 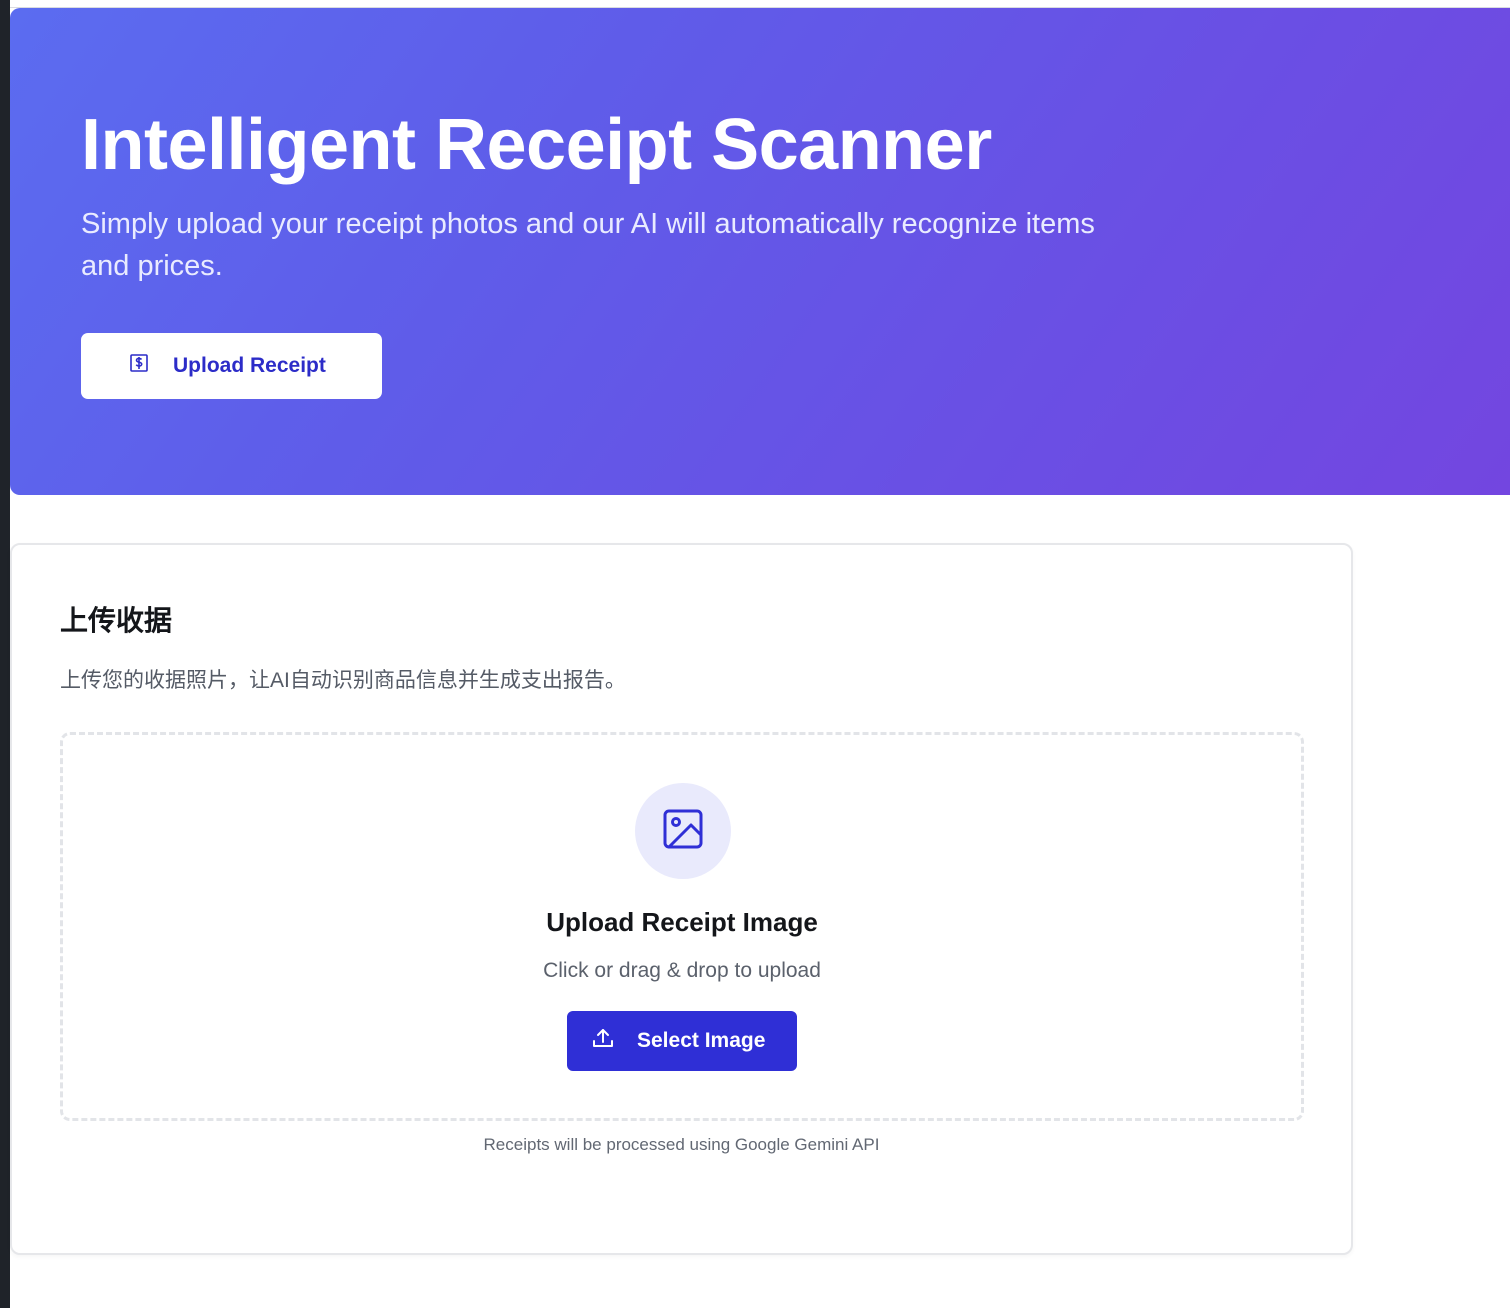 I want to click on hero-title: Intelligent Receipt Scanner, so click(x=536, y=145).